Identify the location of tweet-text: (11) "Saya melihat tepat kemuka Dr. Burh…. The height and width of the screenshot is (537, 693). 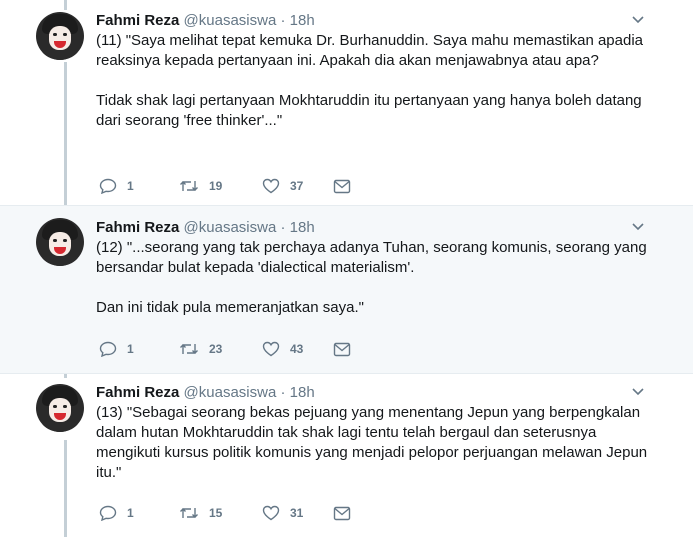
(374, 81).